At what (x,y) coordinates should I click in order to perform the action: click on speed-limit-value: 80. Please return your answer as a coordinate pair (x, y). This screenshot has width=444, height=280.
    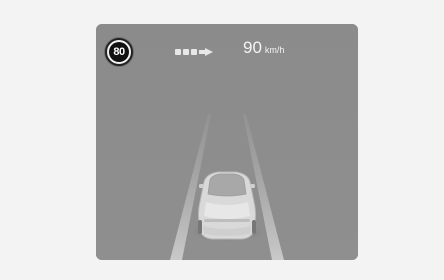
    Looking at the image, I should click on (119, 52).